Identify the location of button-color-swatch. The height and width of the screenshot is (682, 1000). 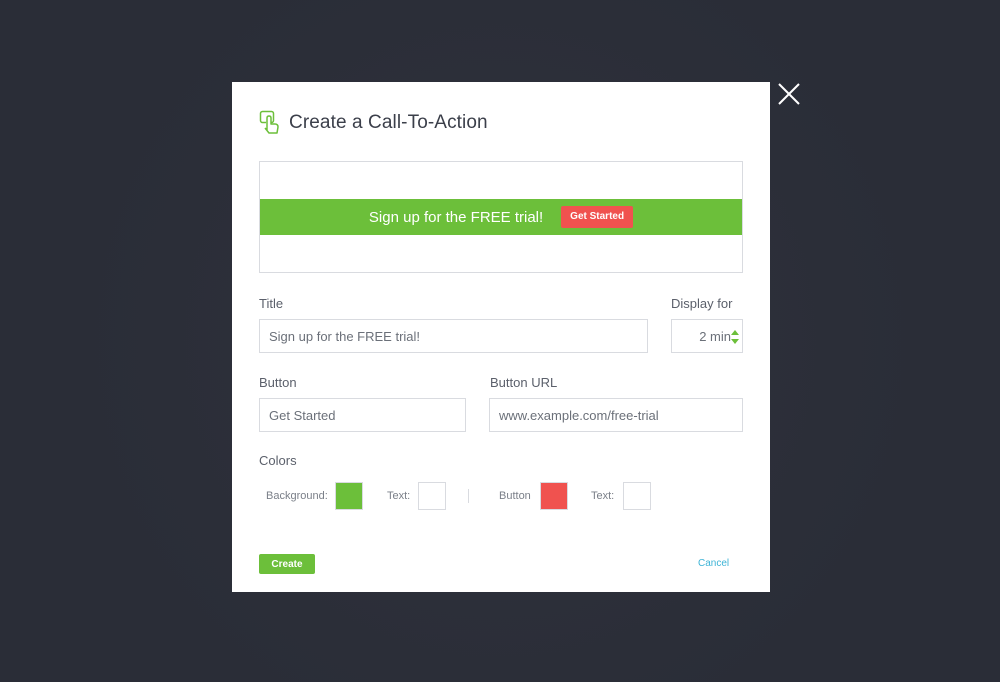
(554, 496).